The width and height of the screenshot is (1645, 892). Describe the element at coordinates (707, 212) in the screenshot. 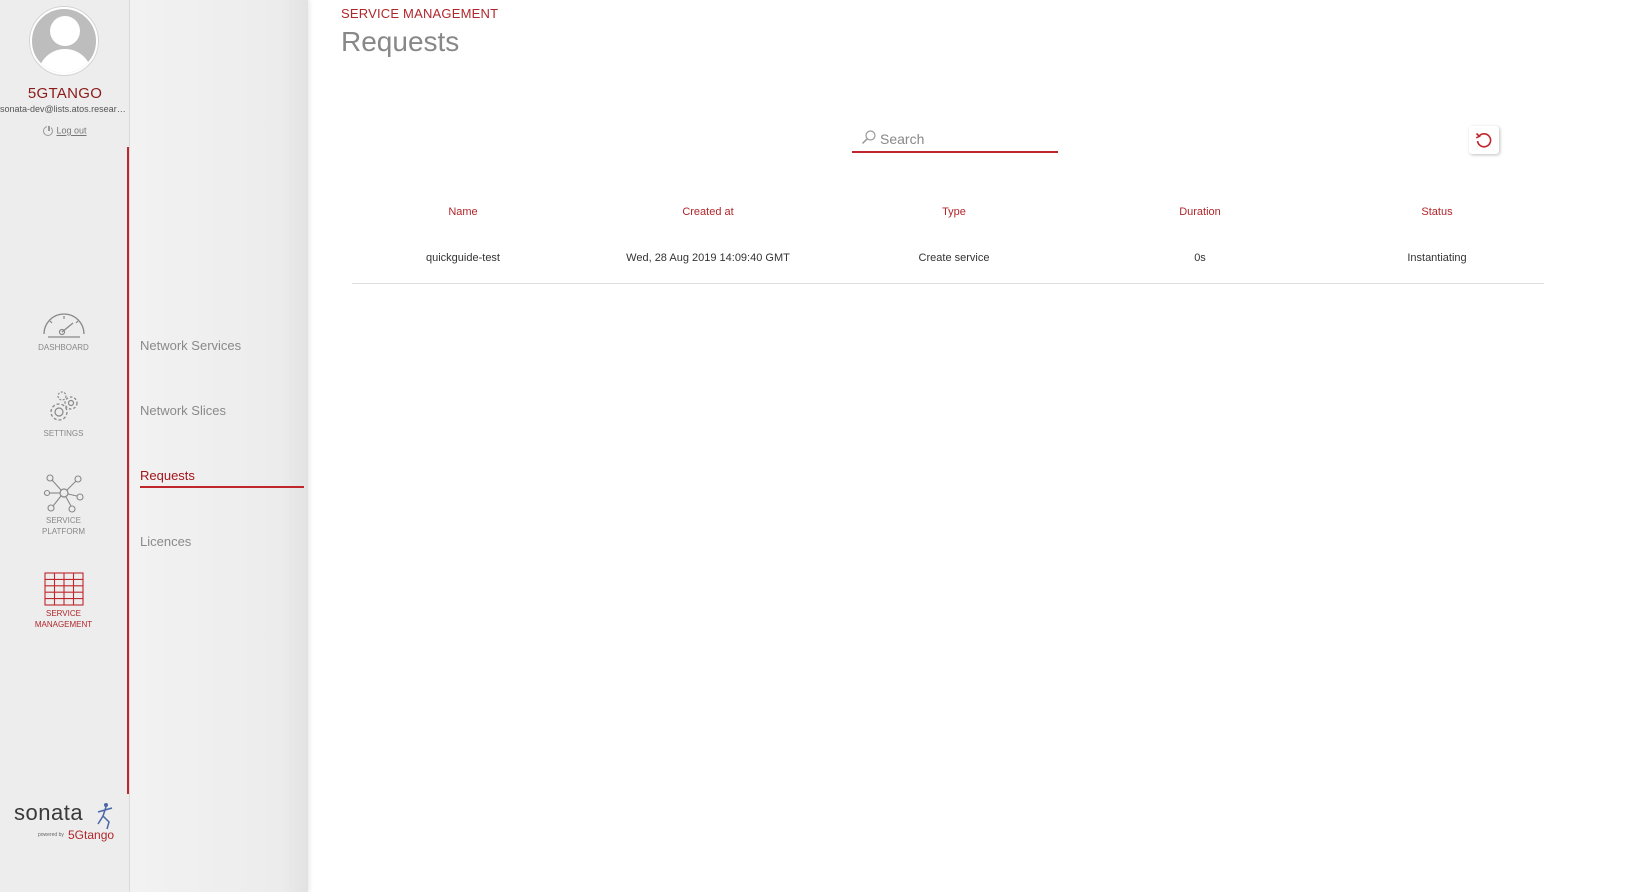

I see `column-header-created-at: Created at` at that location.